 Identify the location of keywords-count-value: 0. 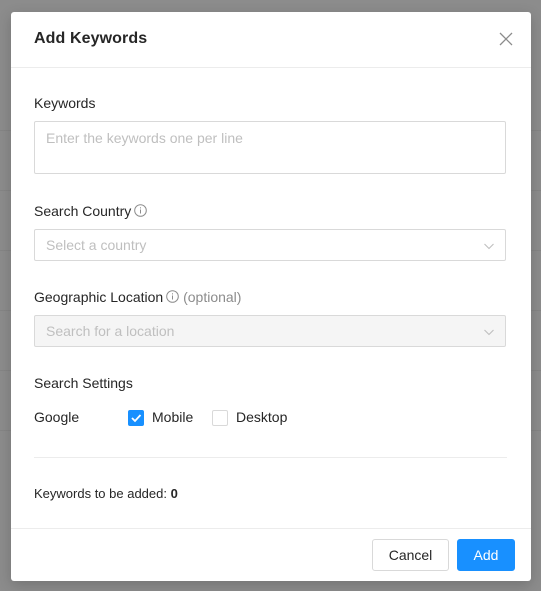
(174, 493).